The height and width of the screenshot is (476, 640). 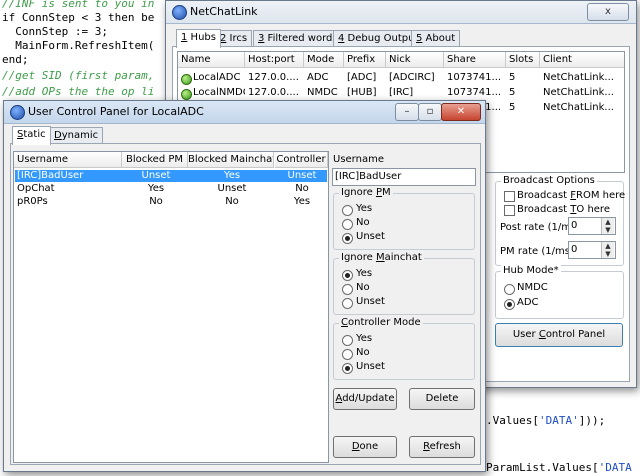 What do you see at coordinates (179, 12) in the screenshot?
I see `app-icon` at bounding box center [179, 12].